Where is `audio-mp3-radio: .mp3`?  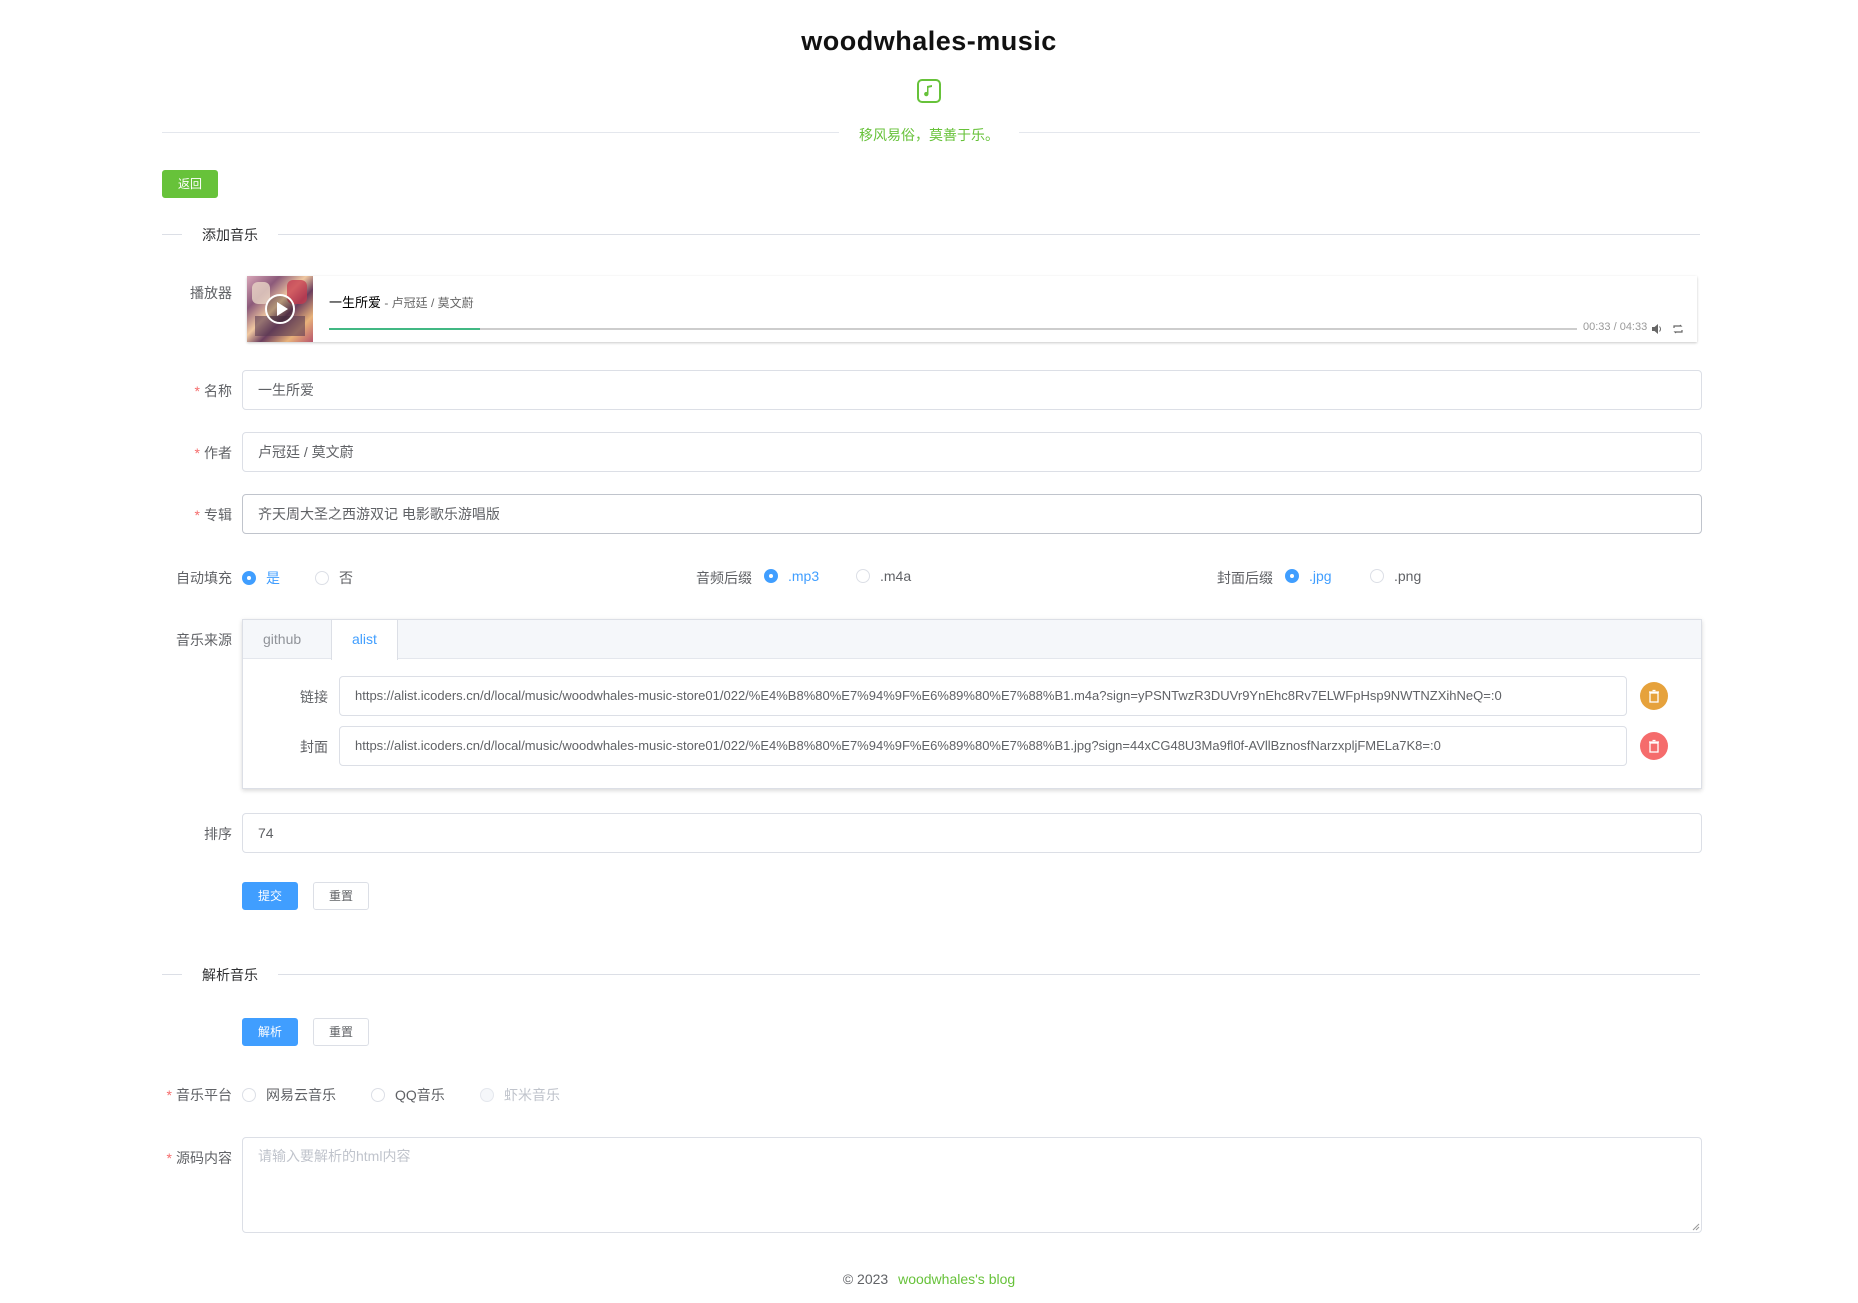 audio-mp3-radio: .mp3 is located at coordinates (791, 576).